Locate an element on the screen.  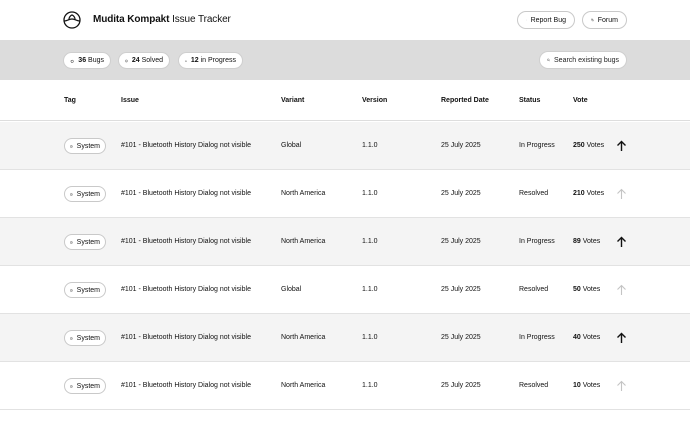
vote-count: 210 Votes is located at coordinates (588, 193).